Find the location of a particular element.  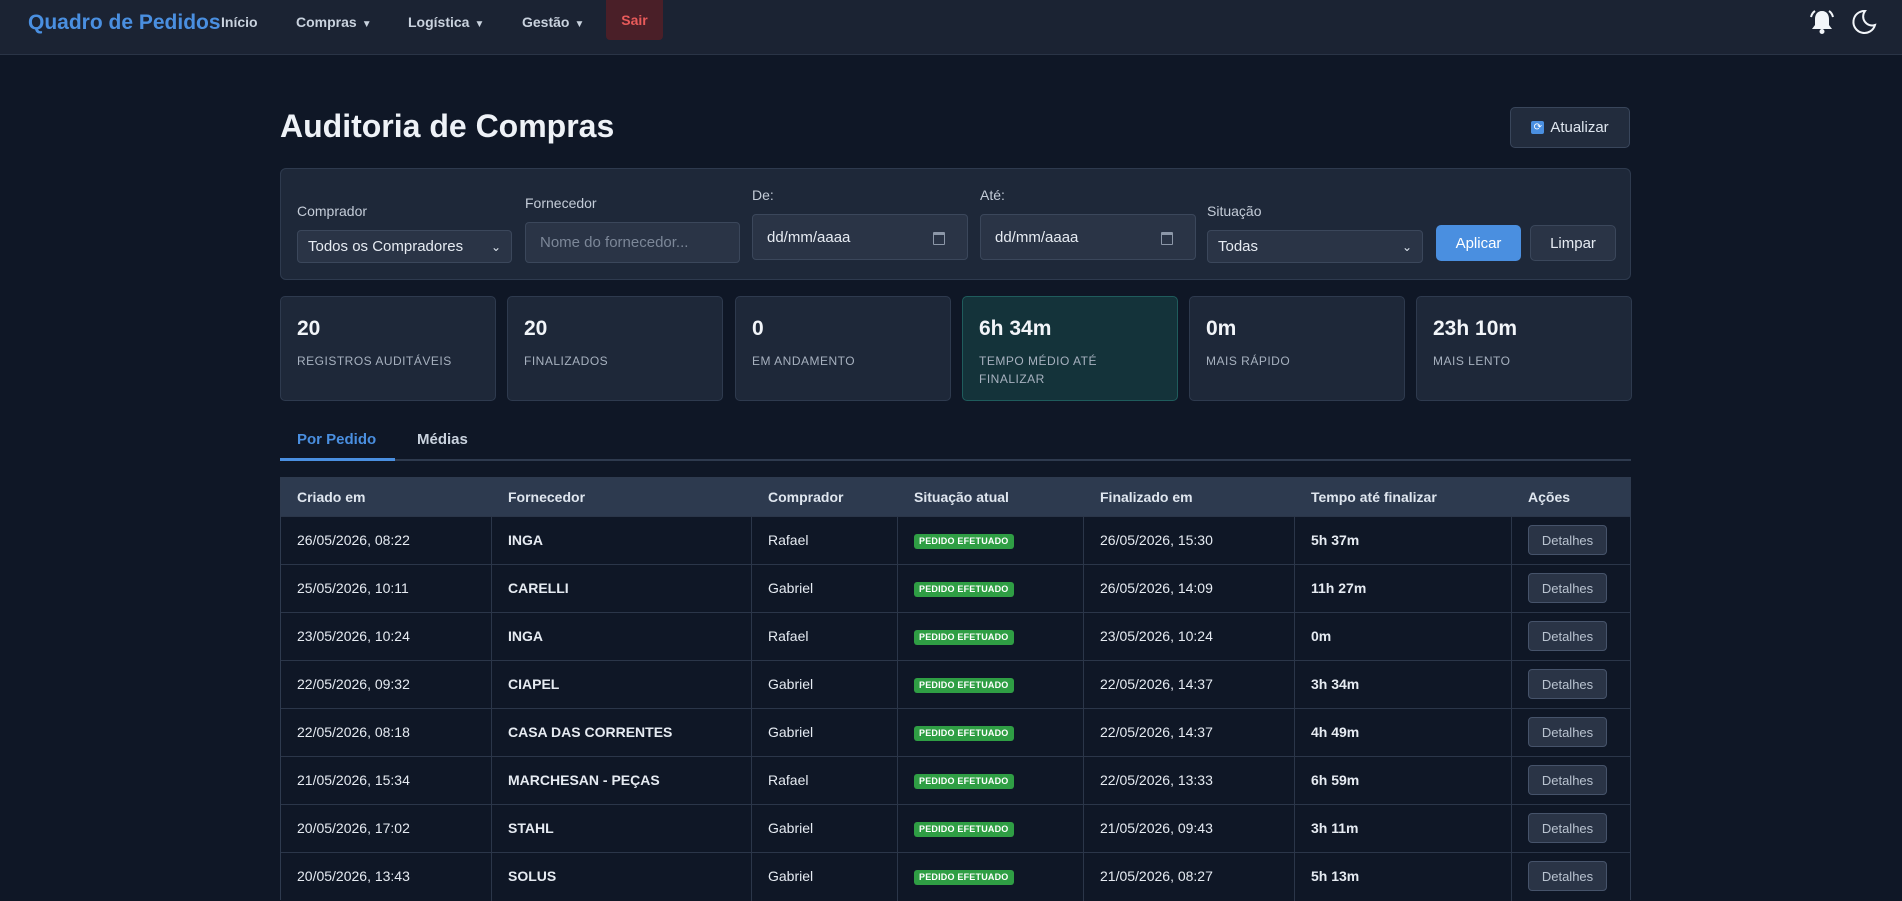

date-from-input: dd/mm/aaaa is located at coordinates (860, 237).